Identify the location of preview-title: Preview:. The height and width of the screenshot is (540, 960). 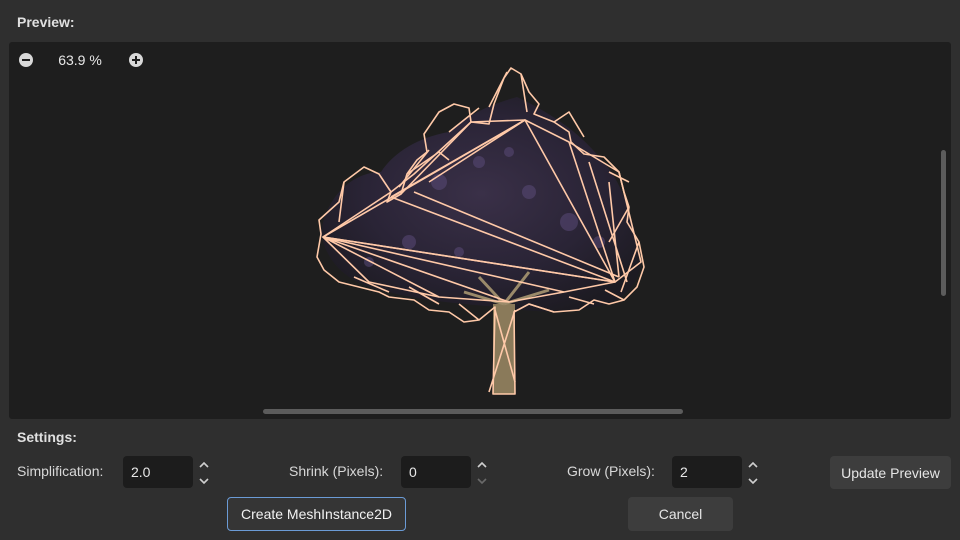
(46, 22).